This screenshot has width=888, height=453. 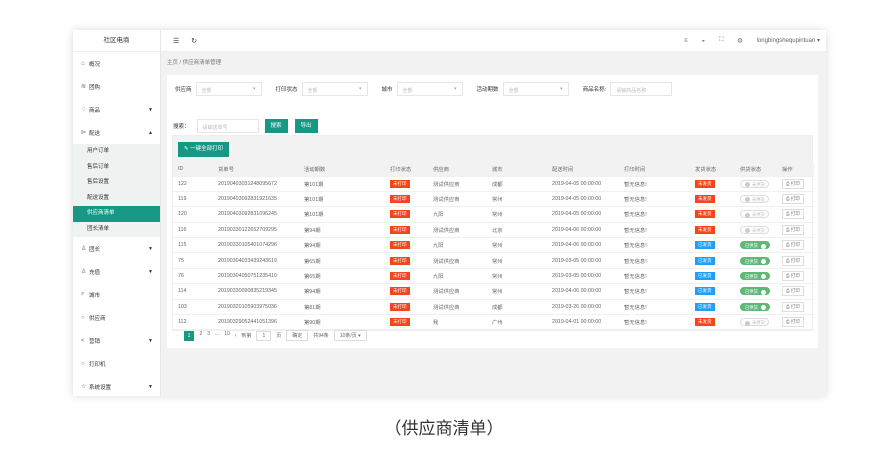 I want to click on column-header: 货单号, so click(x=256, y=169).